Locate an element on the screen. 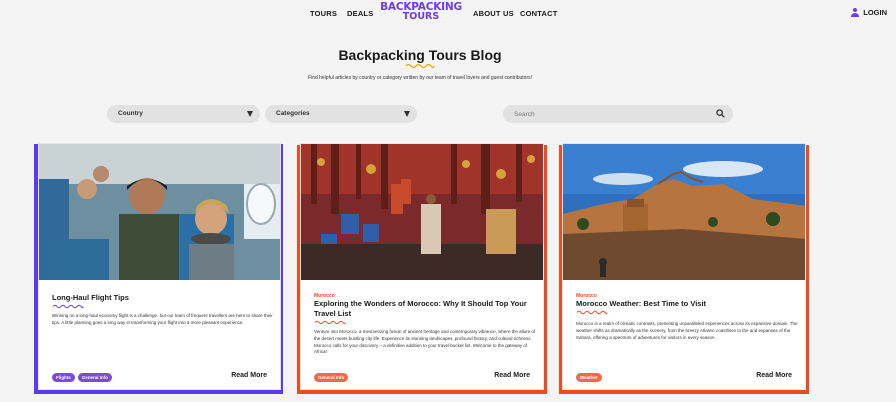 The height and width of the screenshot is (402, 896). card-tags: Weather is located at coordinates (589, 377).